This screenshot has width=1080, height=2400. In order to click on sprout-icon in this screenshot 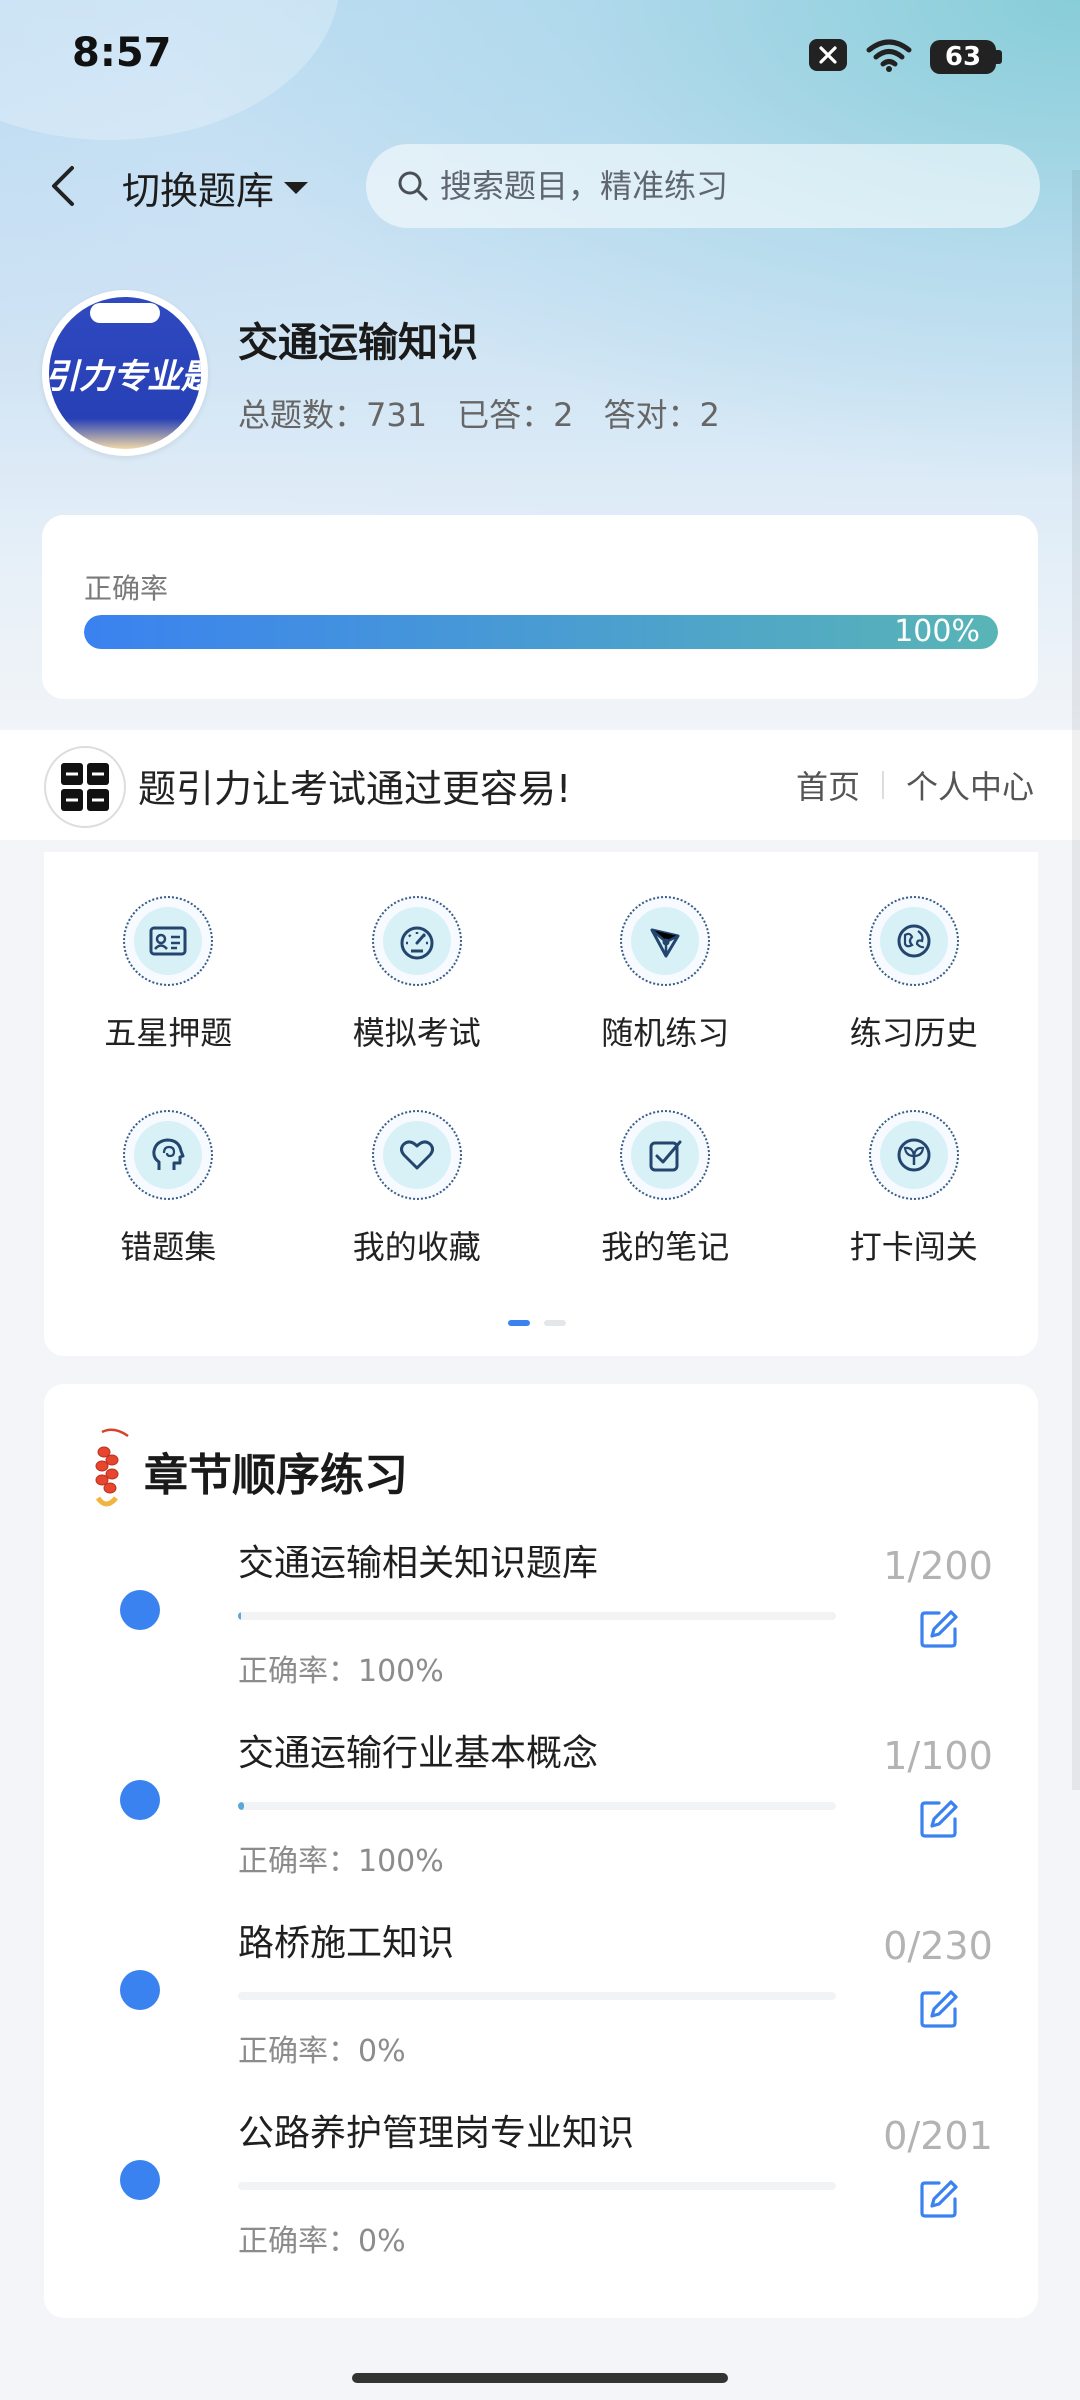, I will do `click(913, 1155)`.